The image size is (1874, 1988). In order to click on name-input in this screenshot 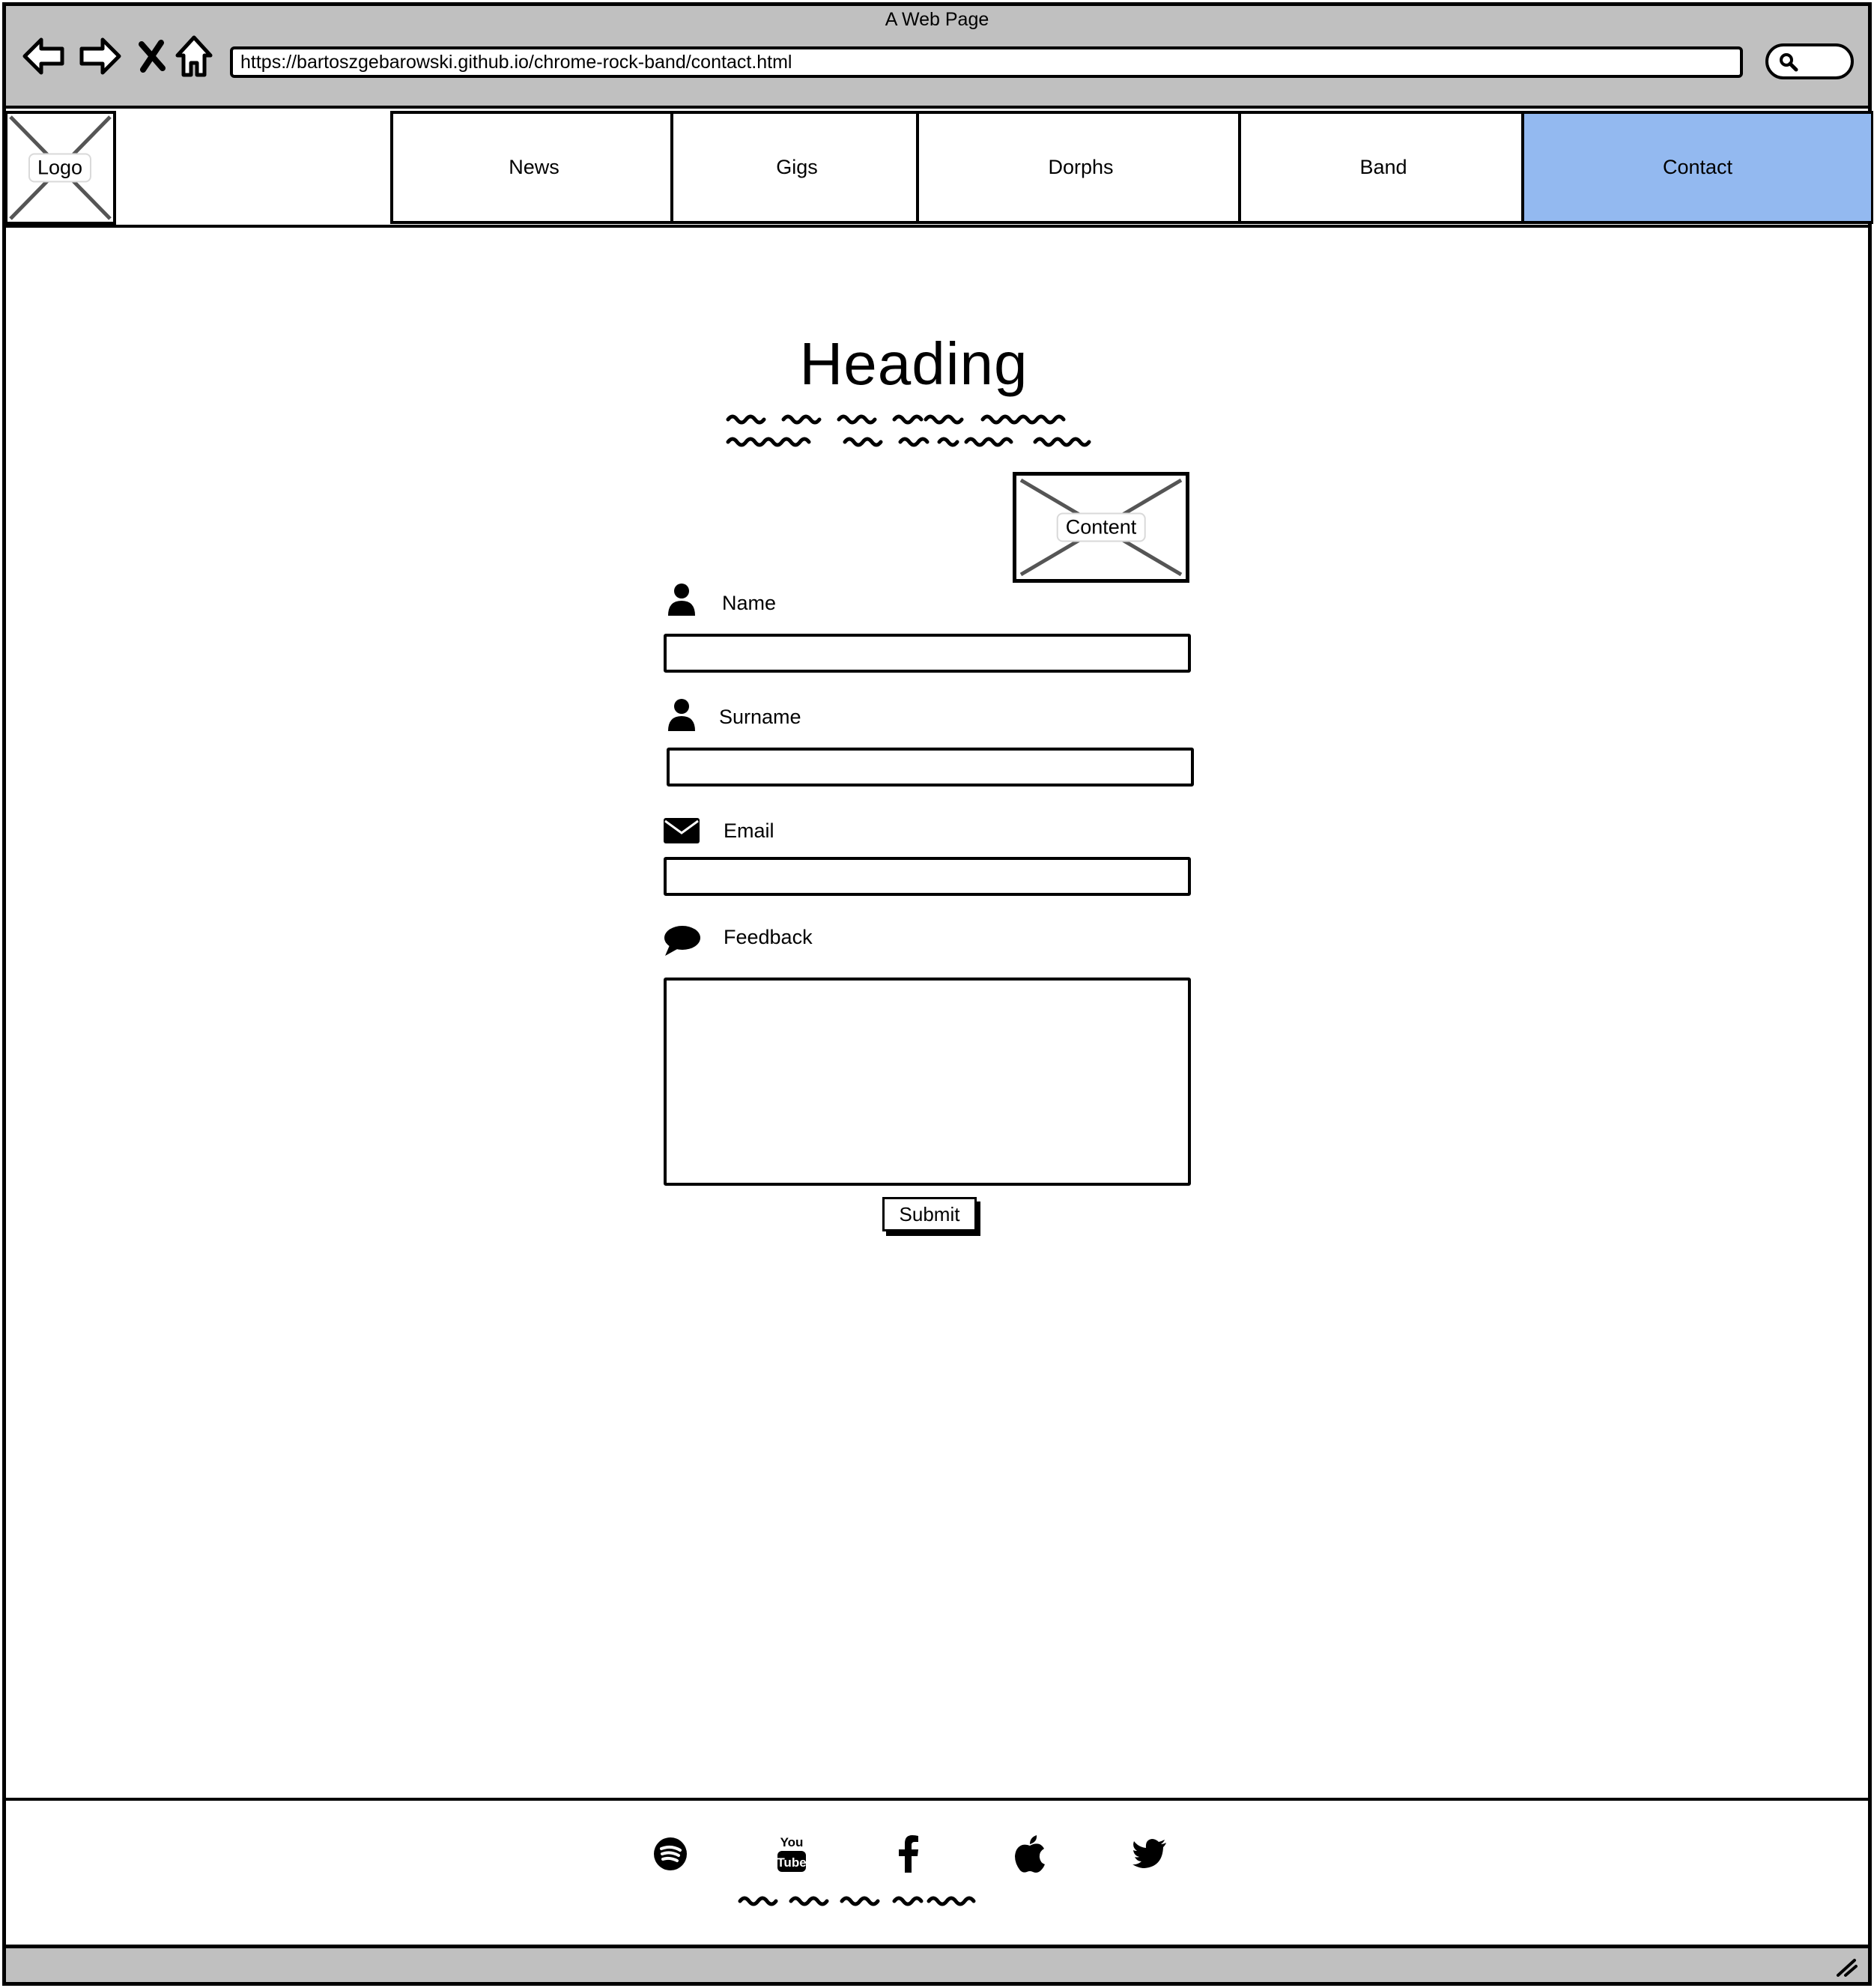, I will do `click(927, 653)`.